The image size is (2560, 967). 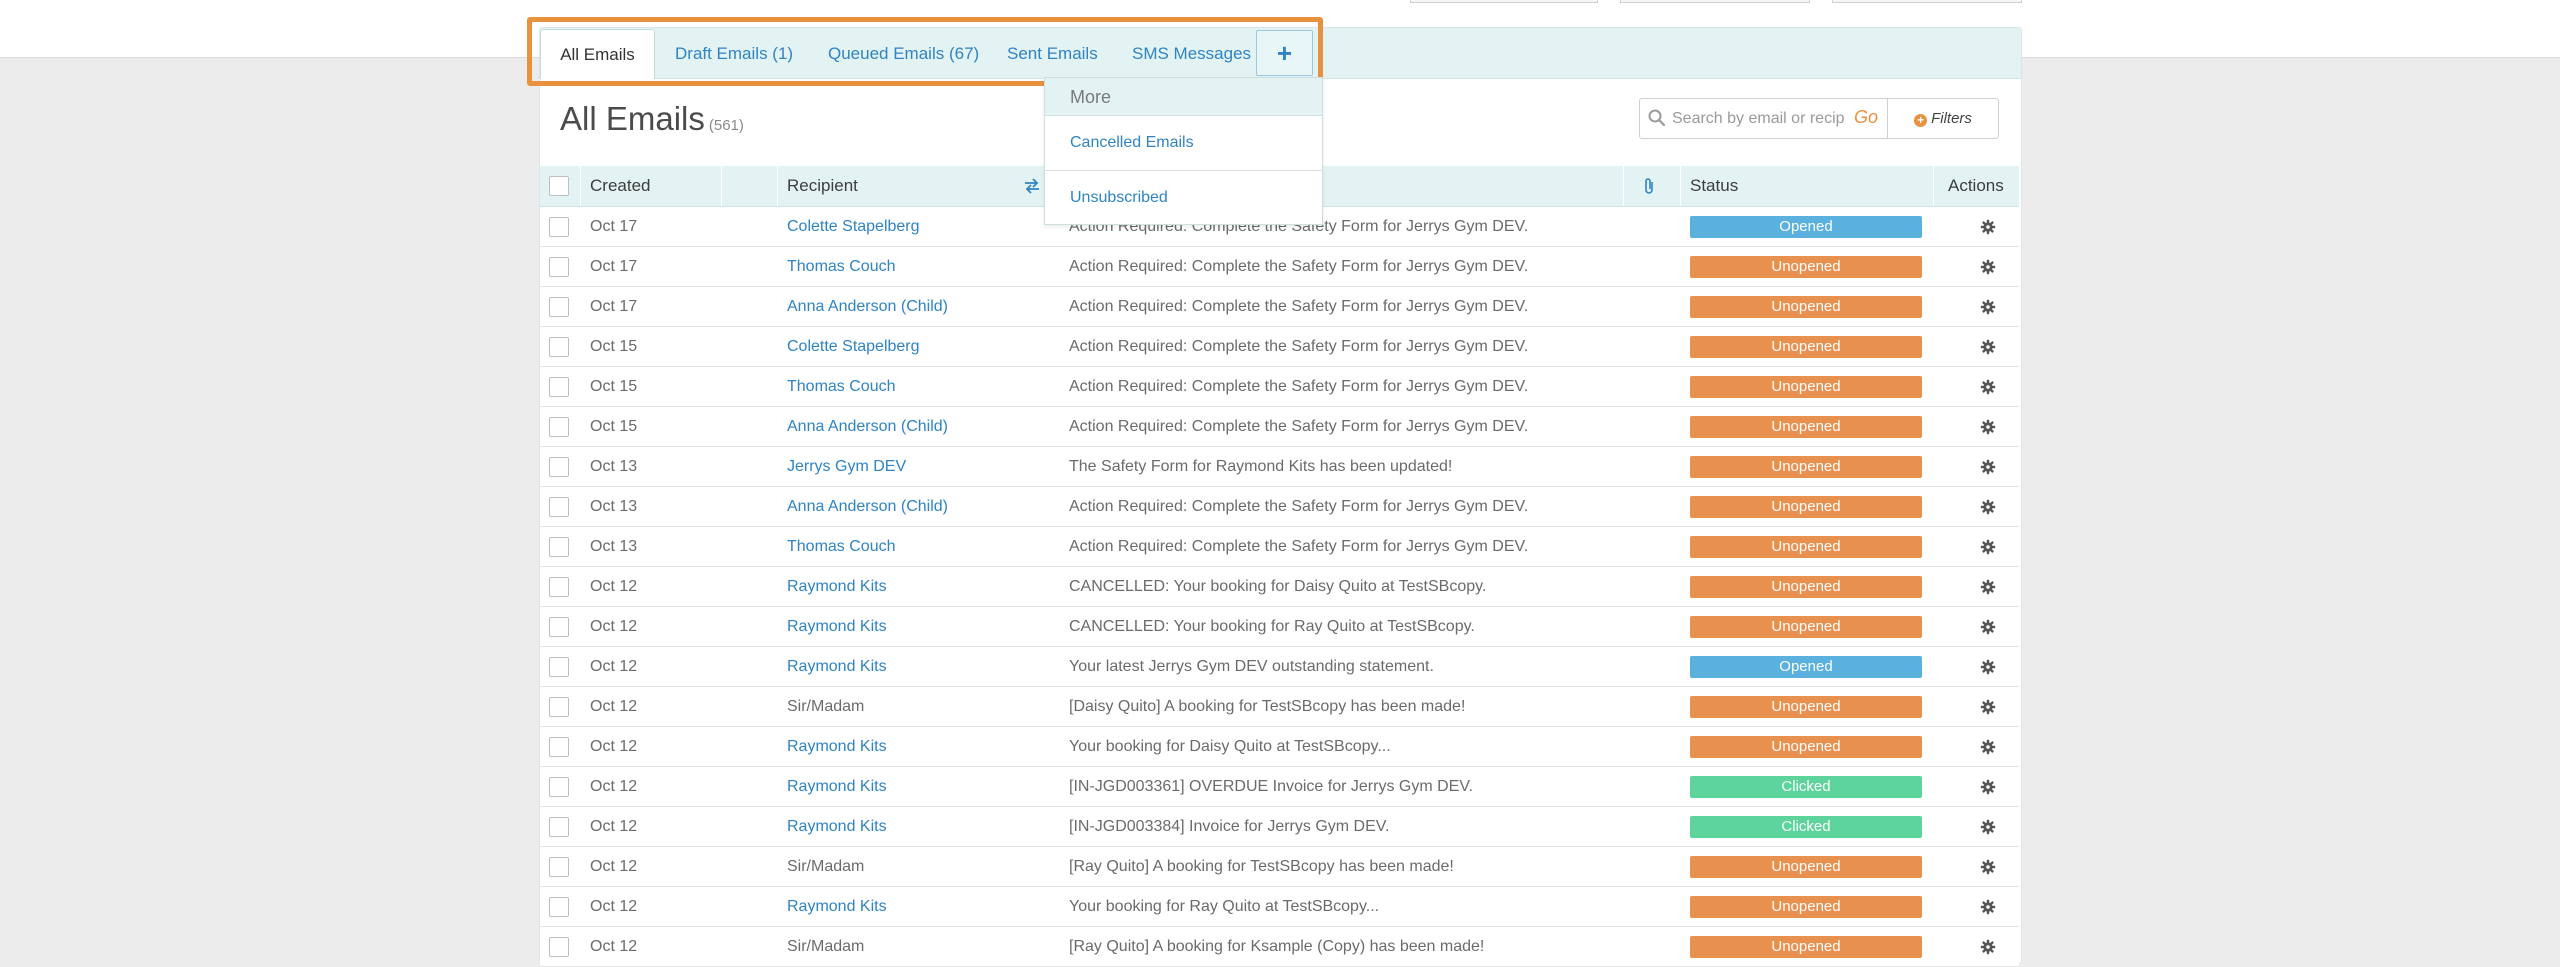 What do you see at coordinates (846, 467) in the screenshot?
I see `row-recipient: Jerrys Gym DEV` at bounding box center [846, 467].